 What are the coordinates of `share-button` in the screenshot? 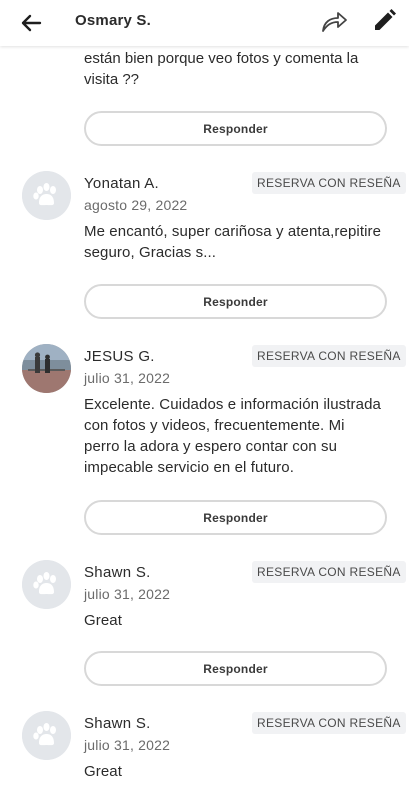 It's located at (334, 21).